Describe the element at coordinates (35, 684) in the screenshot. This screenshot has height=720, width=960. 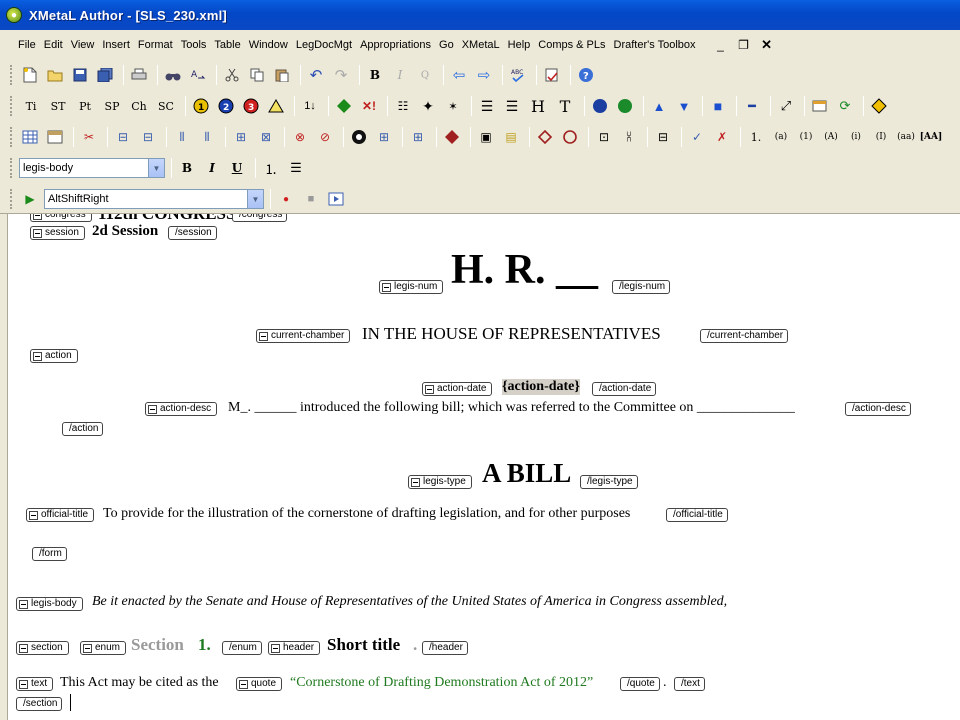
I see `tag-text-start: text` at that location.